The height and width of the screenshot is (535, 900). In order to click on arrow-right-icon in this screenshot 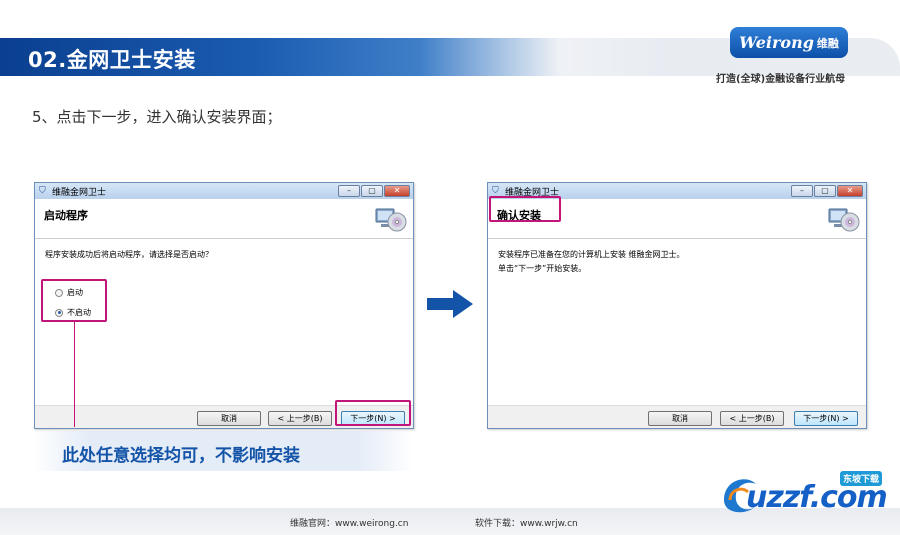, I will do `click(450, 304)`.